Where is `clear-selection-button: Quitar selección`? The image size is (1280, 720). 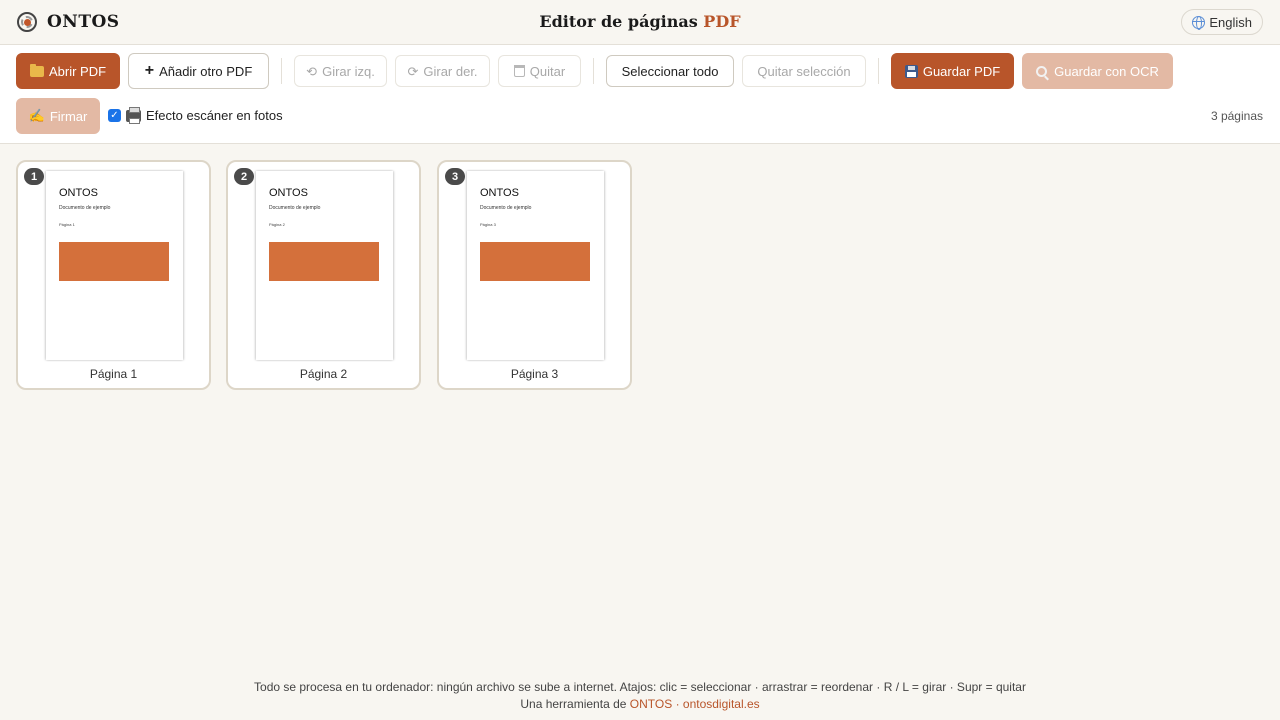 clear-selection-button: Quitar selección is located at coordinates (804, 71).